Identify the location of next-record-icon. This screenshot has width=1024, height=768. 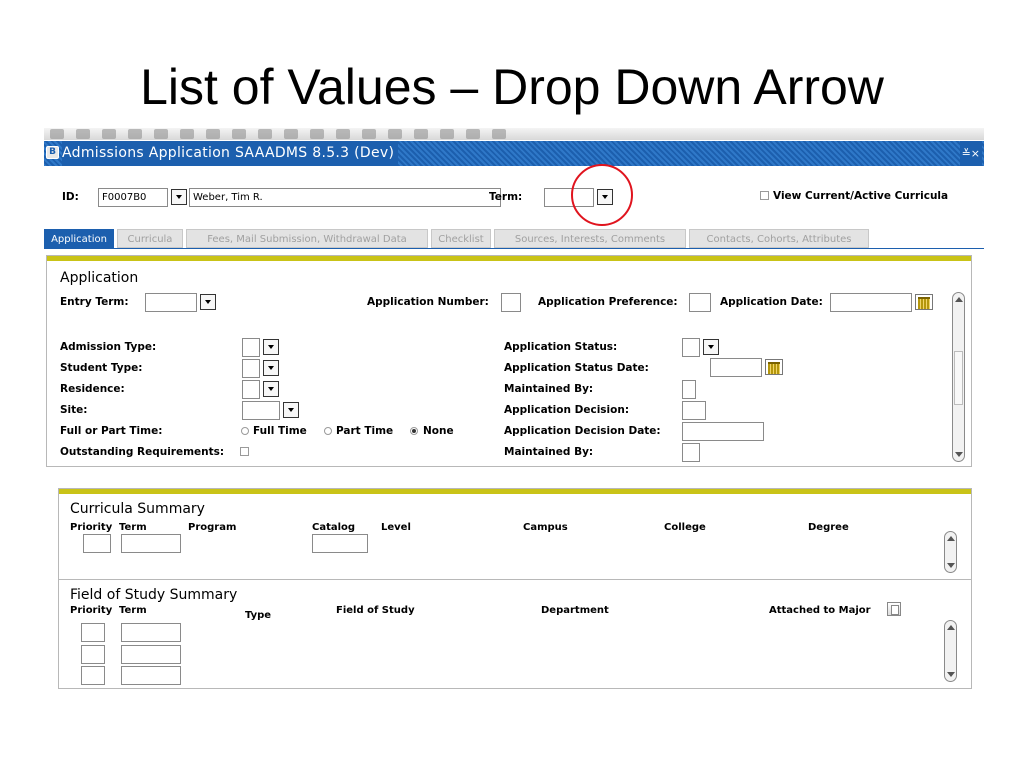
(447, 134).